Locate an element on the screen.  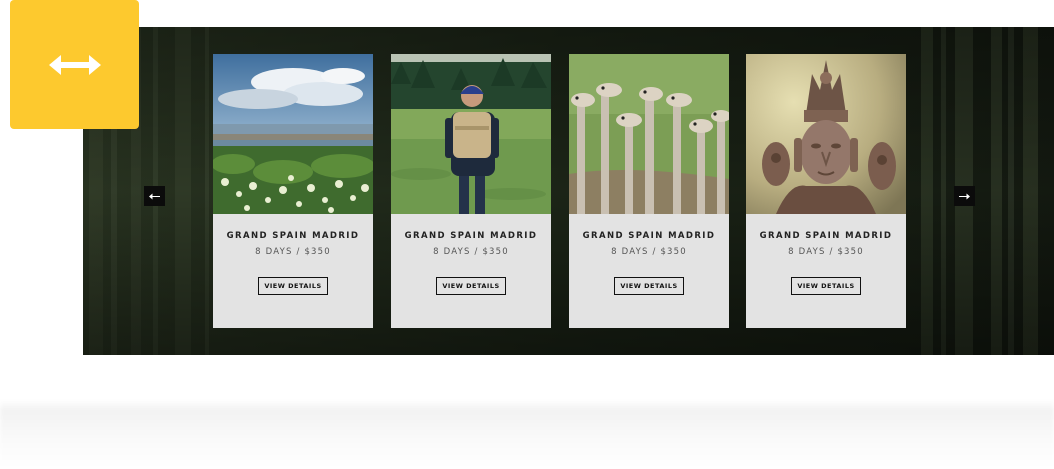
arrow-left-icon is located at coordinates (154, 196).